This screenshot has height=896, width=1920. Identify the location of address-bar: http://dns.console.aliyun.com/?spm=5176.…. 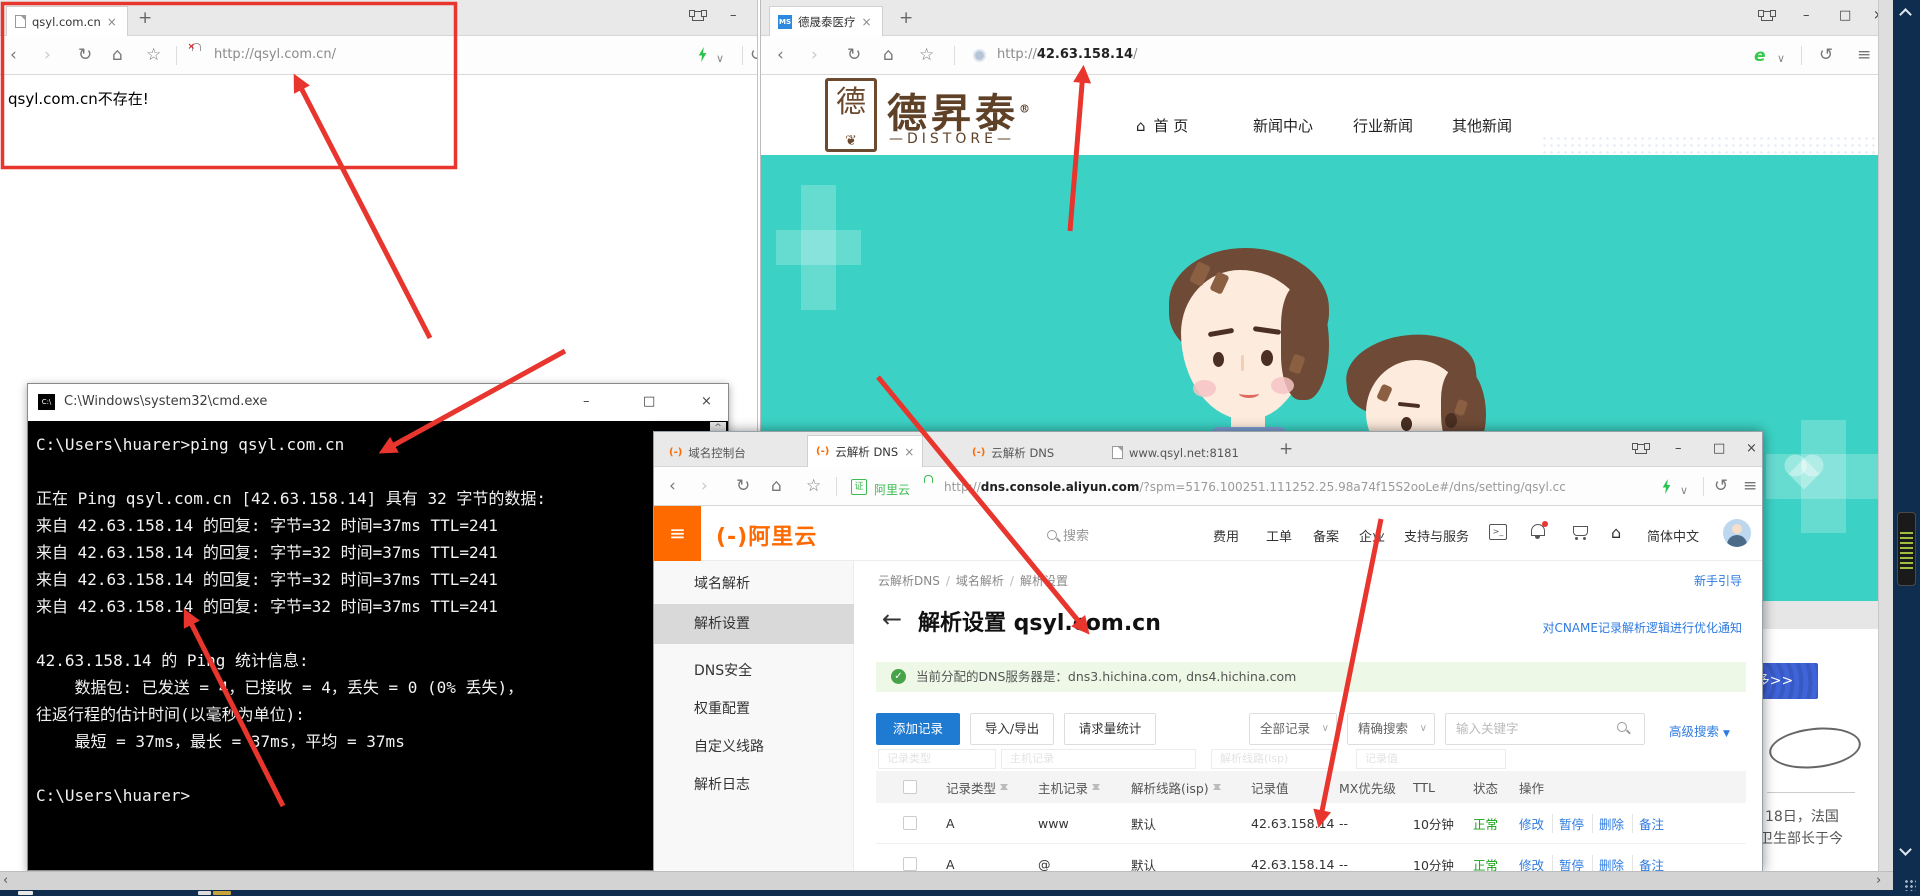
(1255, 487).